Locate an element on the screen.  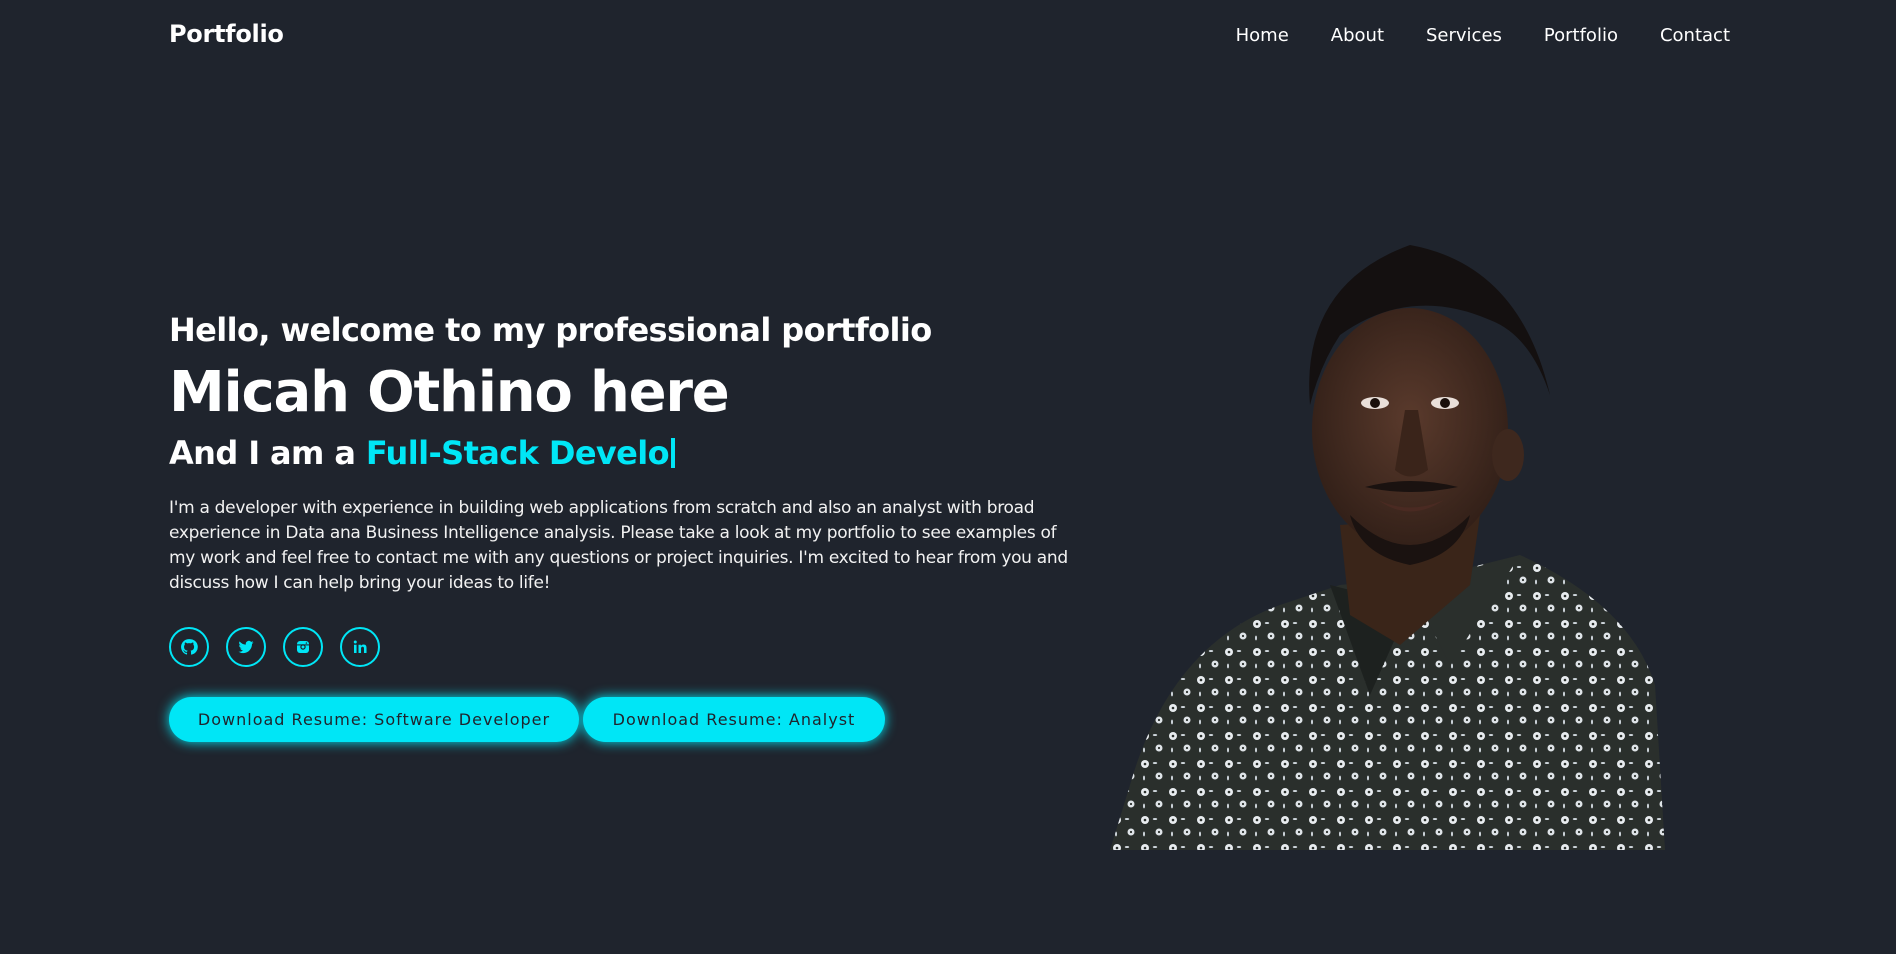
nav-portfolio: Portfolio is located at coordinates (1581, 35).